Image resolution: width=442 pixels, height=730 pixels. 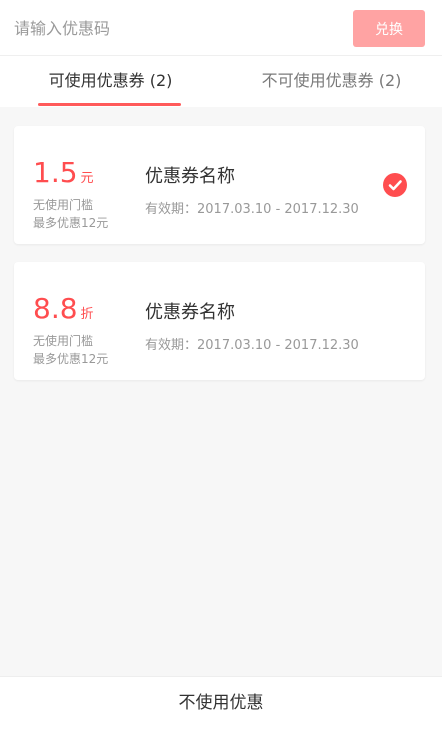 What do you see at coordinates (87, 178) in the screenshot?
I see `coupon-unit: 元` at bounding box center [87, 178].